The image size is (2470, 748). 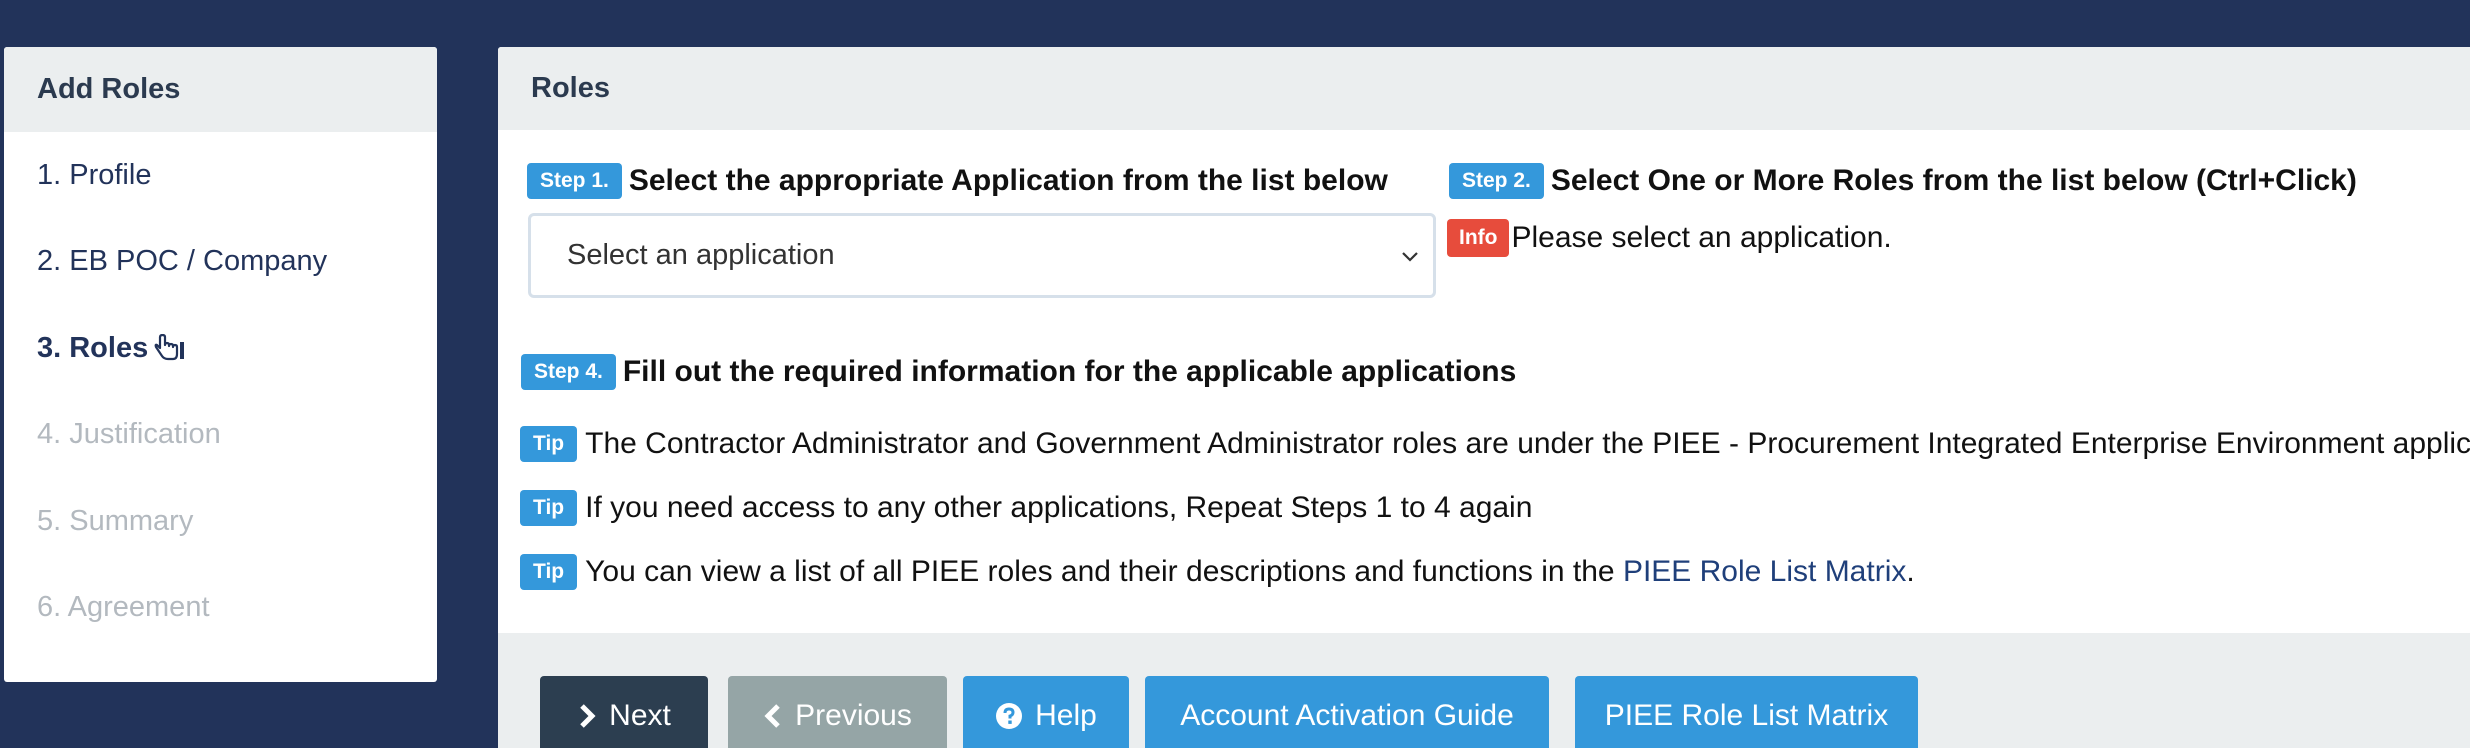 What do you see at coordinates (220, 175) in the screenshot?
I see `sidebar-item-profile: 1. Profile` at bounding box center [220, 175].